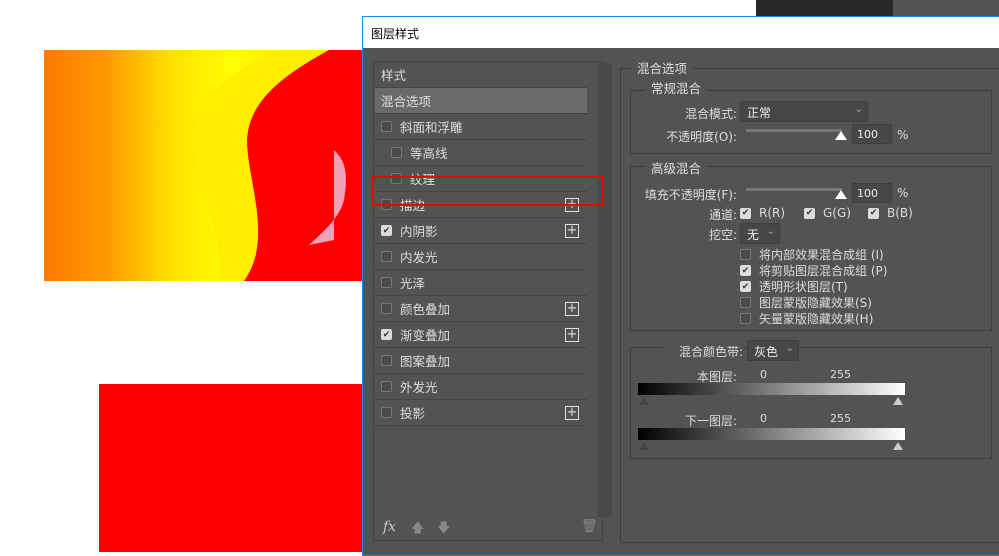  What do you see at coordinates (676, 167) in the screenshot?
I see `advanced-blending-title: 高级混合` at bounding box center [676, 167].